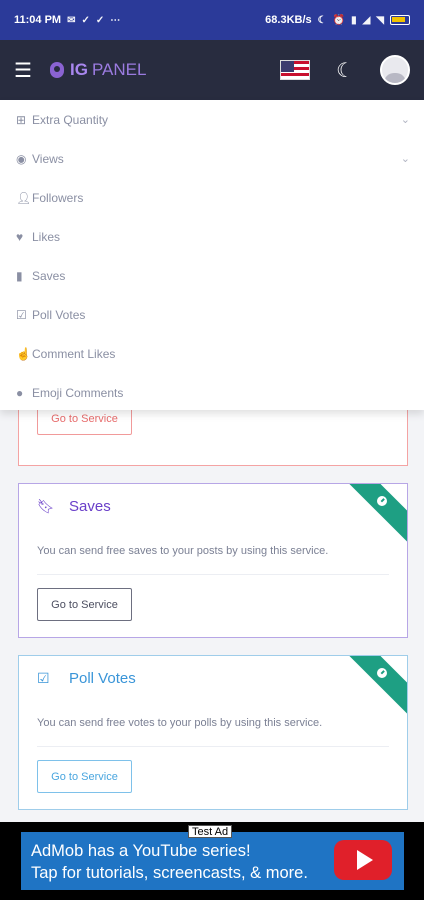 This screenshot has width=424, height=900. What do you see at coordinates (366, 20) in the screenshot?
I see `signal-icon: ◢` at bounding box center [366, 20].